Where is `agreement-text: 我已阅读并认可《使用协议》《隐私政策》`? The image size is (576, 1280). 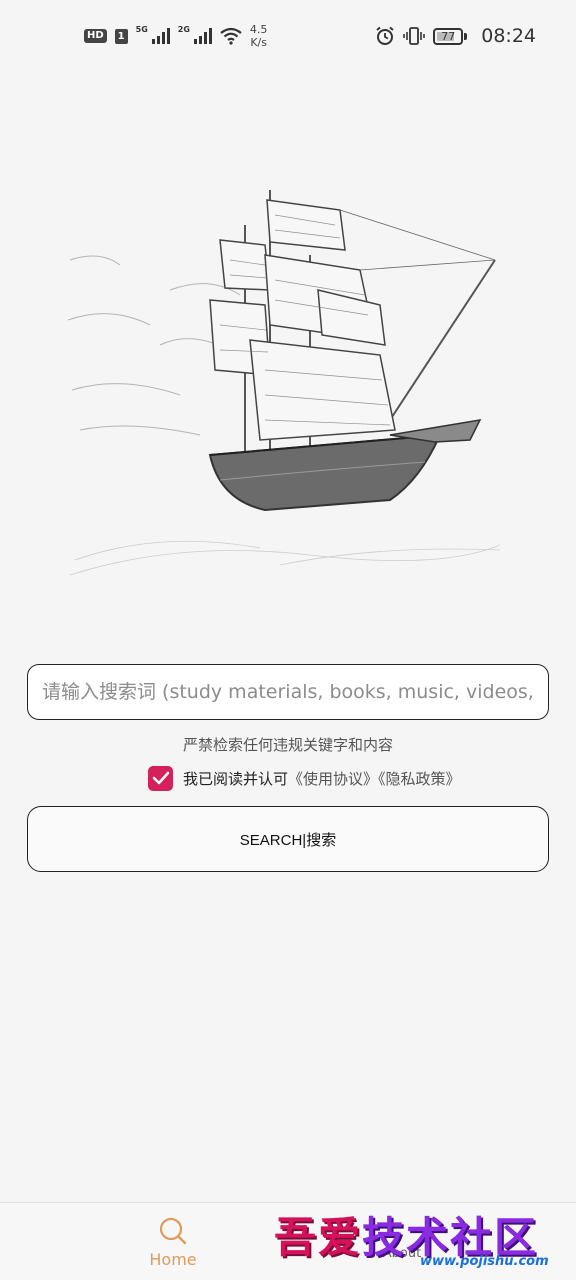 agreement-text: 我已阅读并认可《使用协议》《隐私政策》 is located at coordinates (322, 778).